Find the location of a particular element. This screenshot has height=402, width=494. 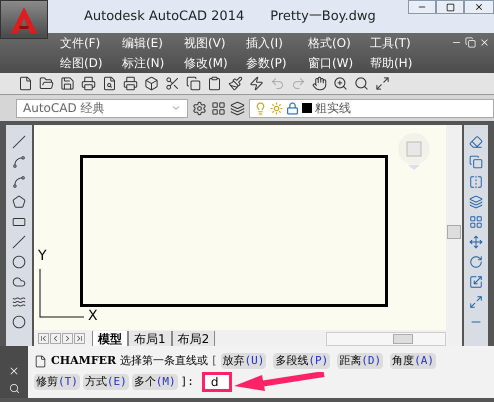

ucs-axes-icon is located at coordinates (61, 293).